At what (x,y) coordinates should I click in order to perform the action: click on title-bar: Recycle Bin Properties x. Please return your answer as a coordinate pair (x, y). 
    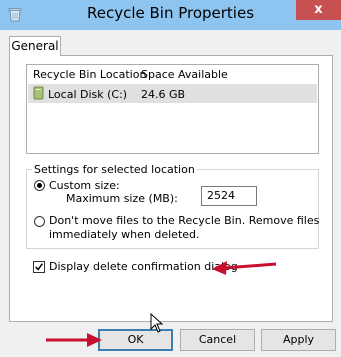
    Looking at the image, I should click on (170, 15).